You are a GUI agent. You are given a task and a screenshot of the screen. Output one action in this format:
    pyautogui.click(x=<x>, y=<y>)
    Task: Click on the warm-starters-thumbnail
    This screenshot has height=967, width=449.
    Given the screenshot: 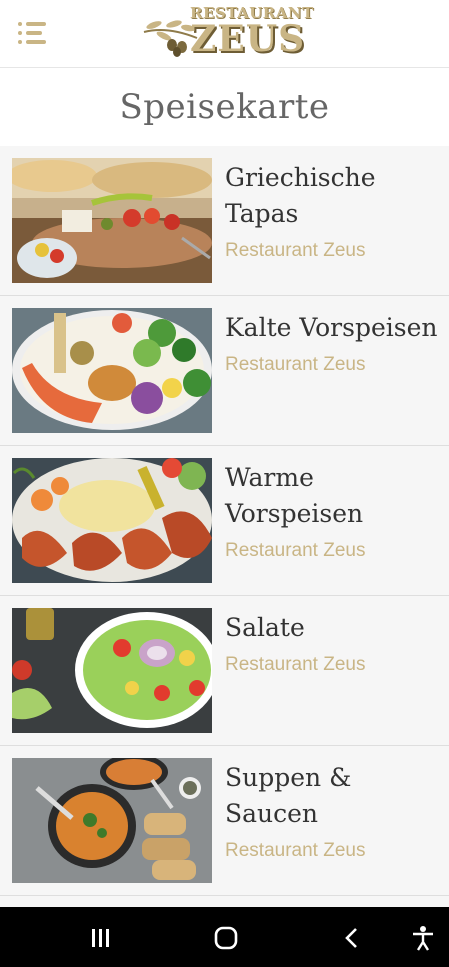 What is the action you would take?
    pyautogui.click(x=112, y=520)
    